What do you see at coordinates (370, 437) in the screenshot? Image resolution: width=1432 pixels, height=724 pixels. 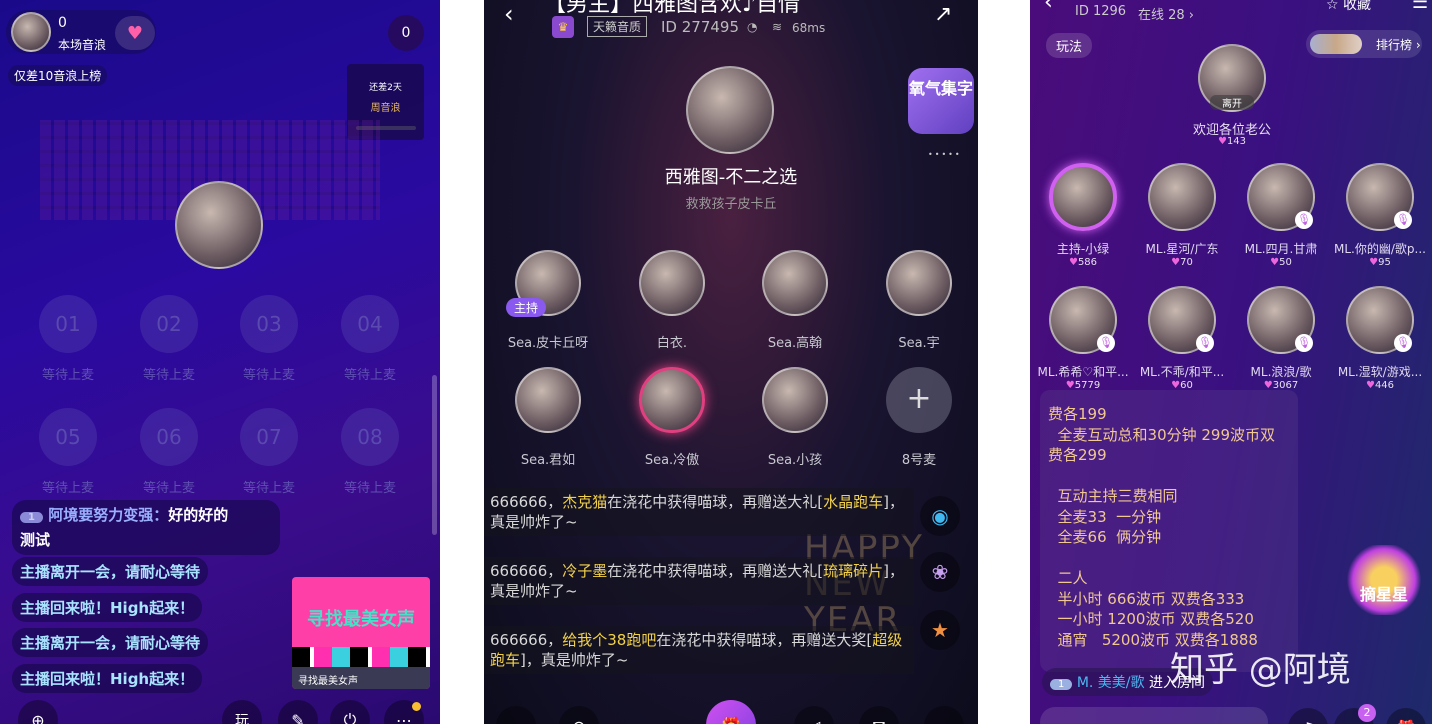 I see `seat-number: 08` at bounding box center [370, 437].